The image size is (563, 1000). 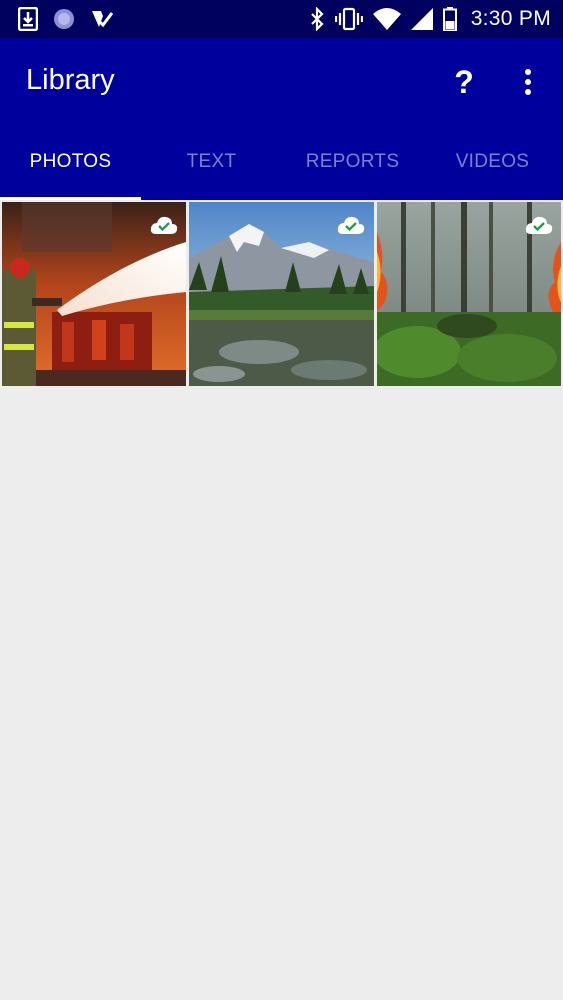 I want to click on more-options-button, so click(x=528, y=82).